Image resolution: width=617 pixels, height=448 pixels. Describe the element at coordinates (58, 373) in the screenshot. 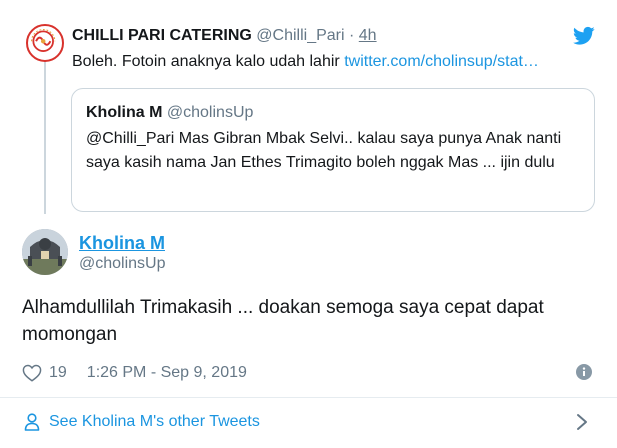

I see `like-count: 19` at that location.